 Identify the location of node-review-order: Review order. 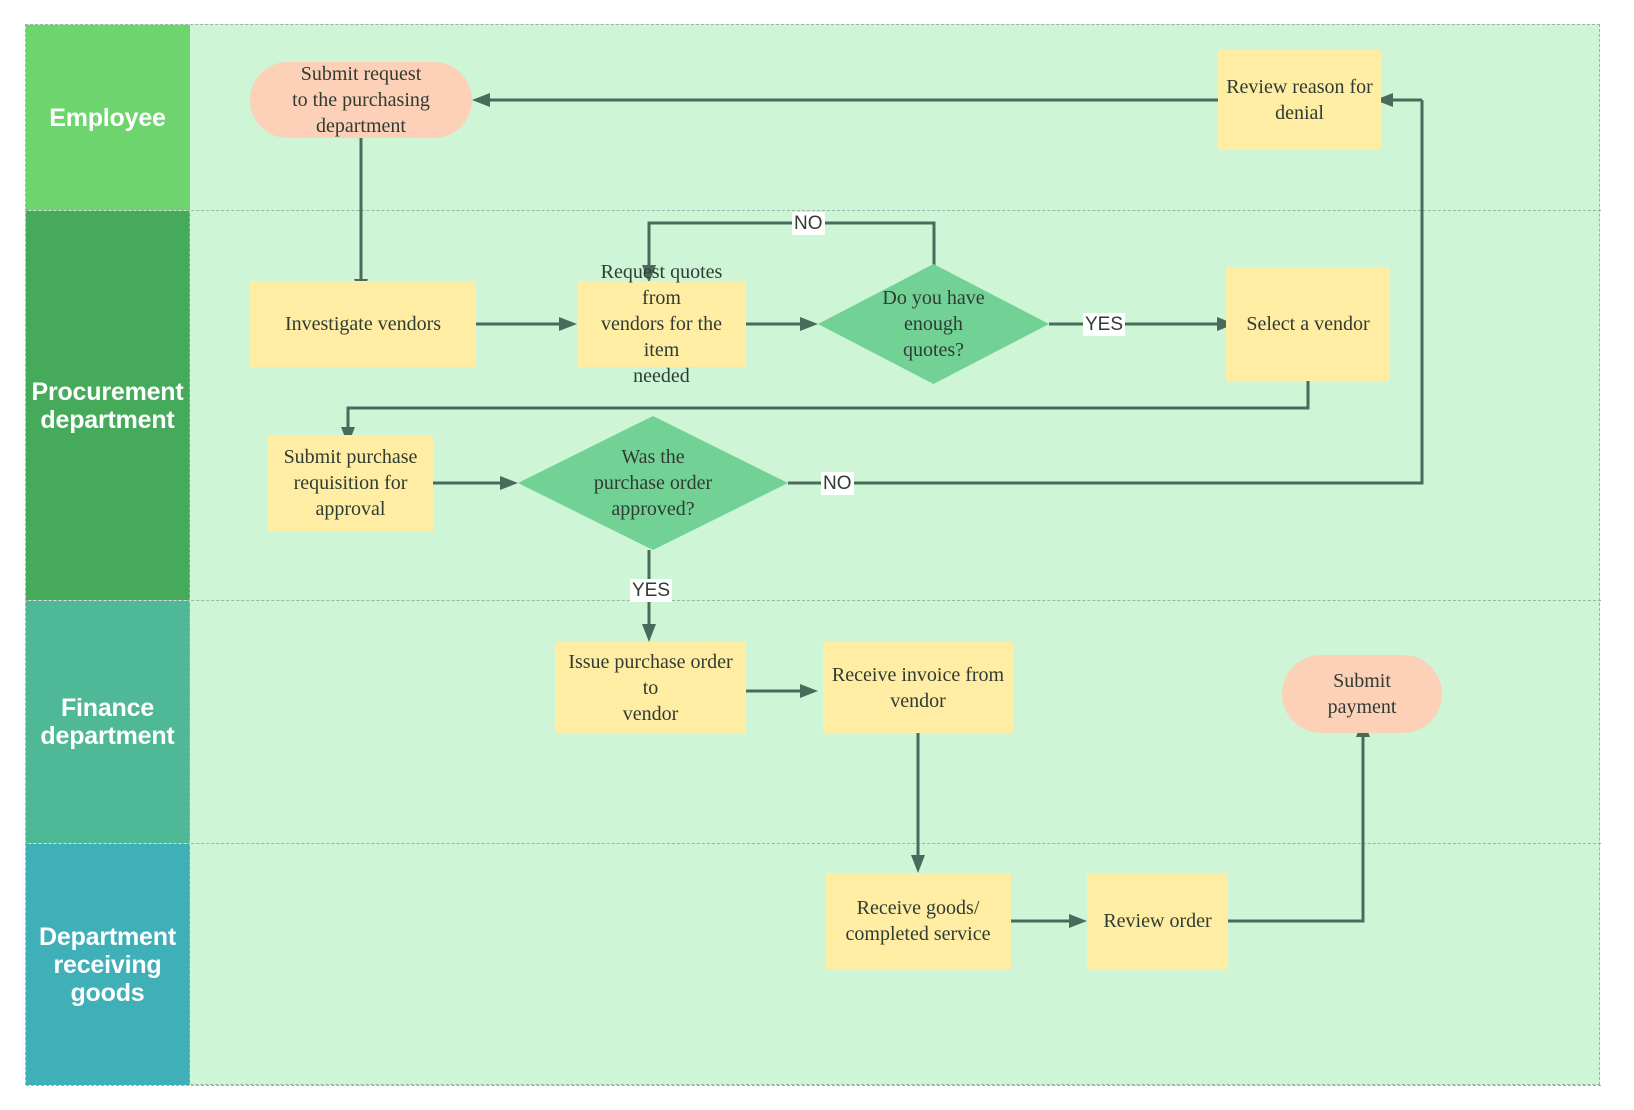
(1157, 921).